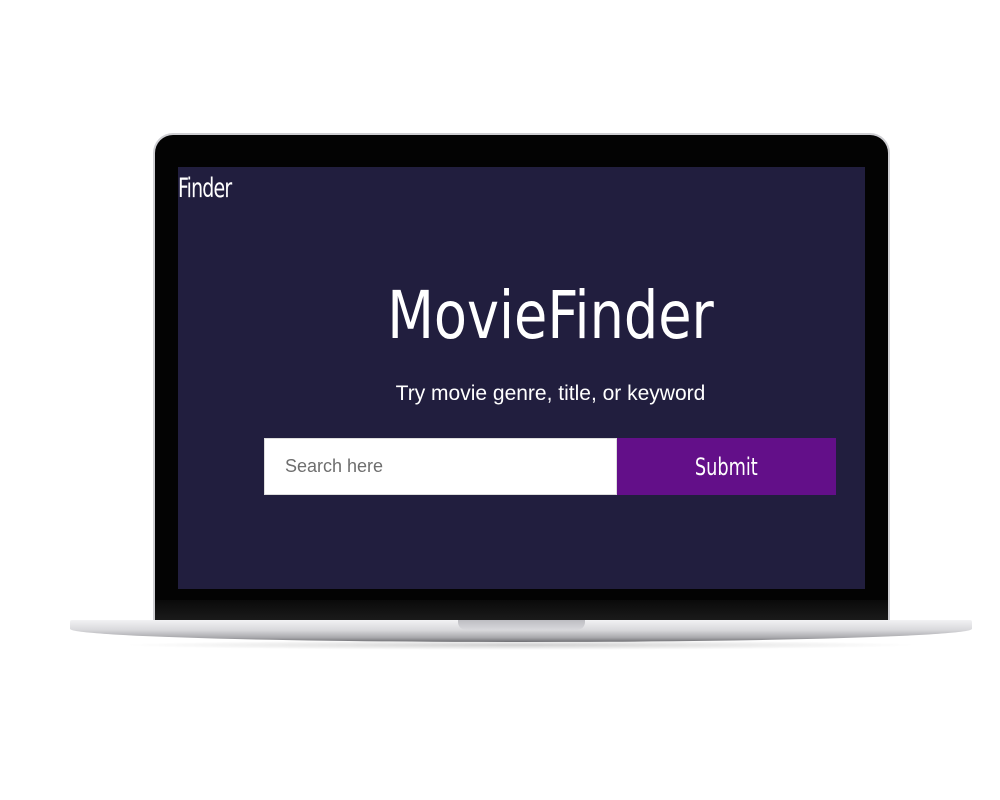 The height and width of the screenshot is (800, 1000). What do you see at coordinates (440, 466) in the screenshot?
I see `search-input` at bounding box center [440, 466].